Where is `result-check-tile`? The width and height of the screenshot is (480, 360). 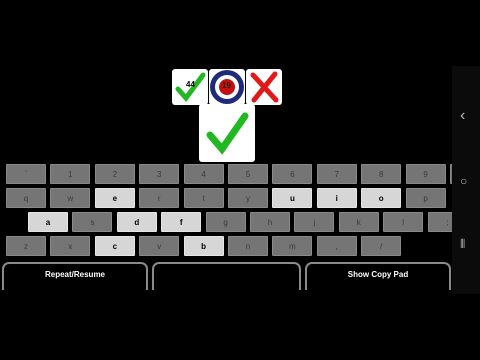 result-check-tile is located at coordinates (227, 133).